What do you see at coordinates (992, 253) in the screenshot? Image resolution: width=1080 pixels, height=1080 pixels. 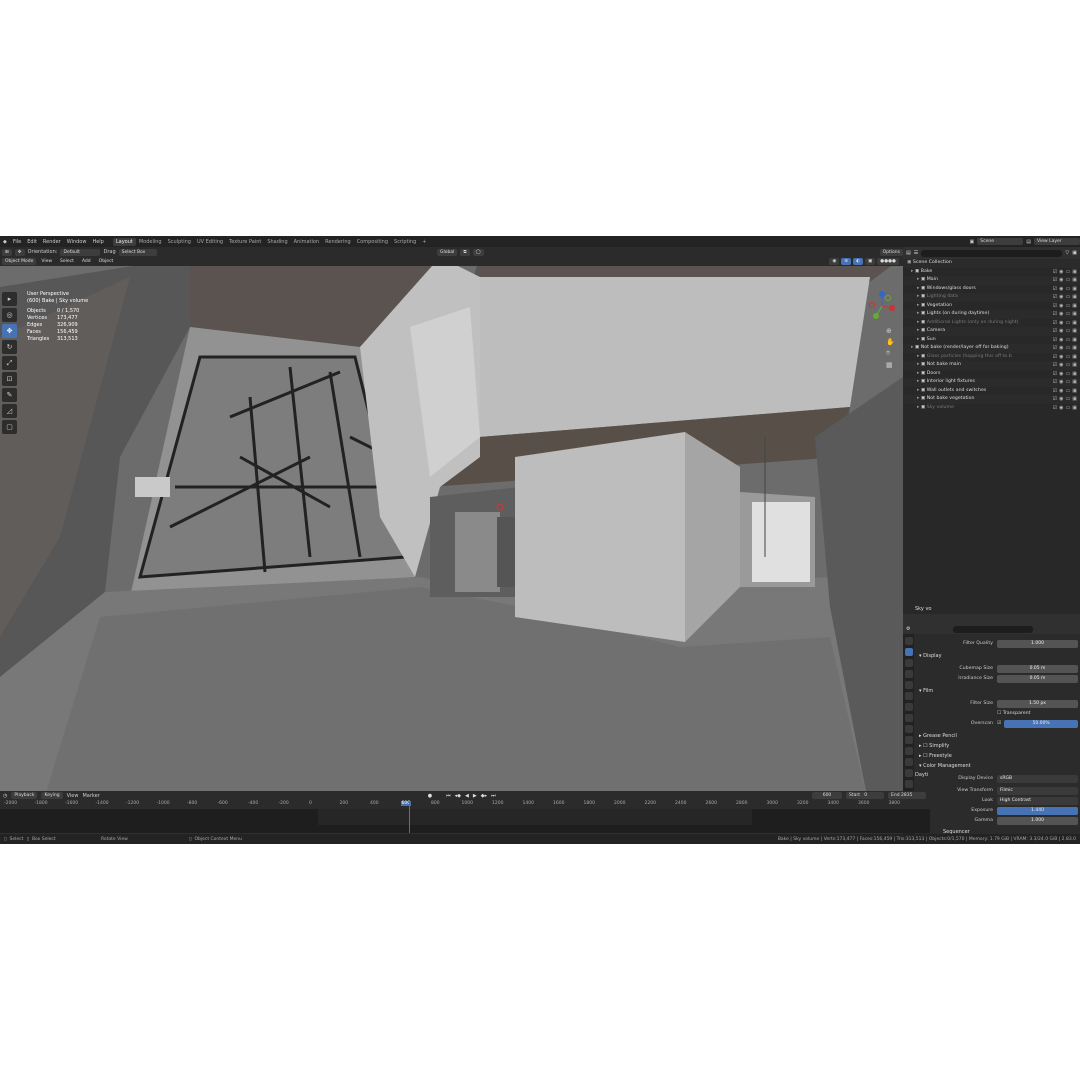 I see `outliner-search-input` at bounding box center [992, 253].